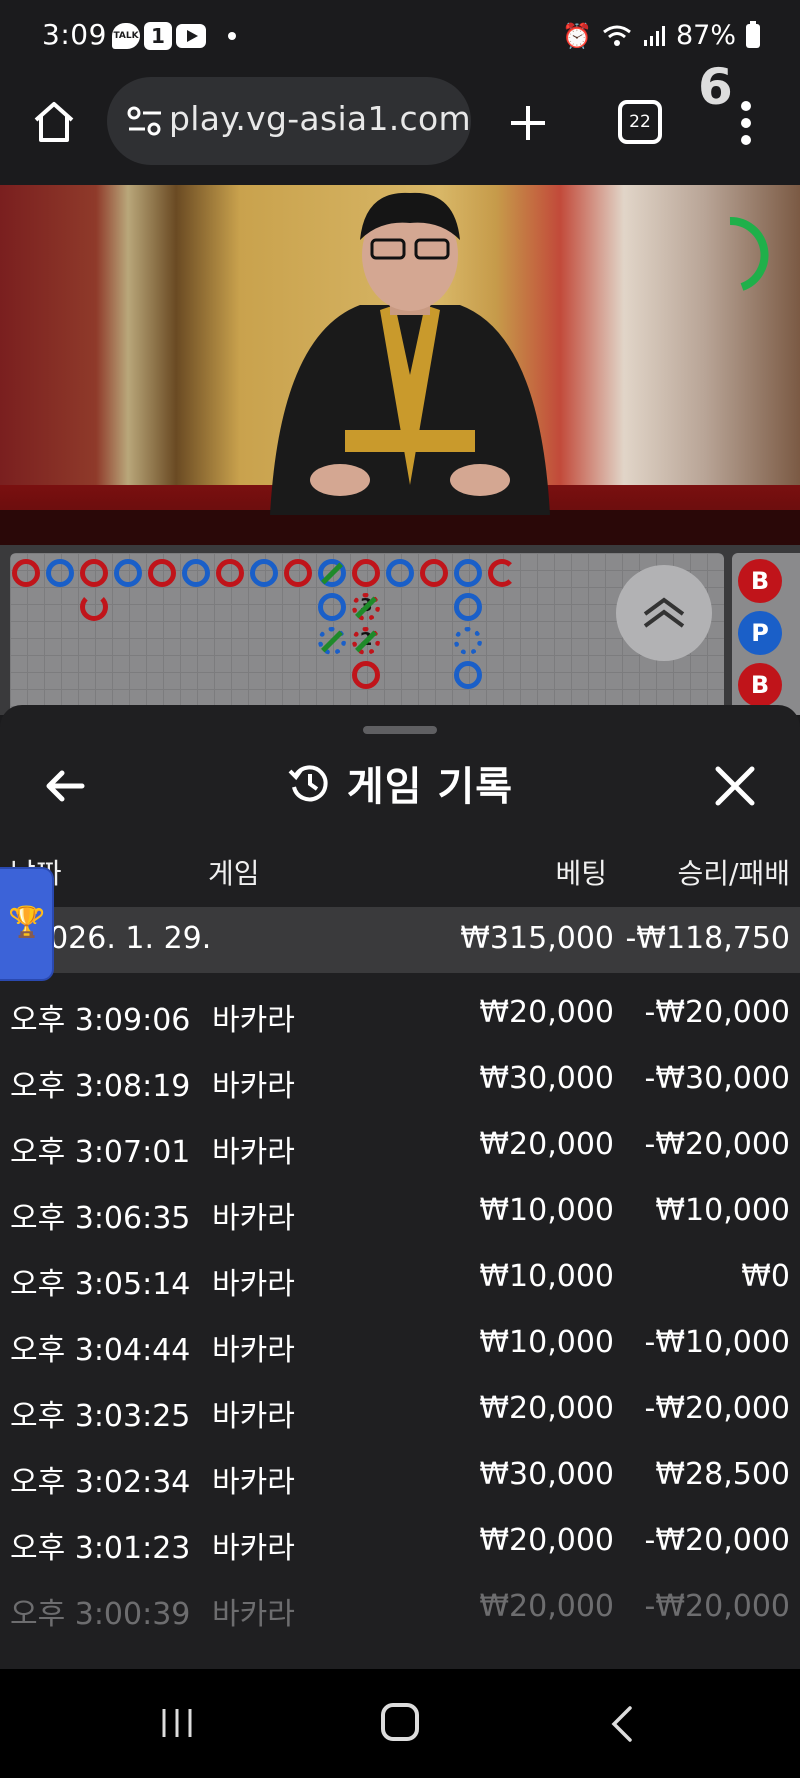 The width and height of the screenshot is (800, 1778). Describe the element at coordinates (289, 121) in the screenshot. I see `address-bar: play.vg-asia1.com` at that location.